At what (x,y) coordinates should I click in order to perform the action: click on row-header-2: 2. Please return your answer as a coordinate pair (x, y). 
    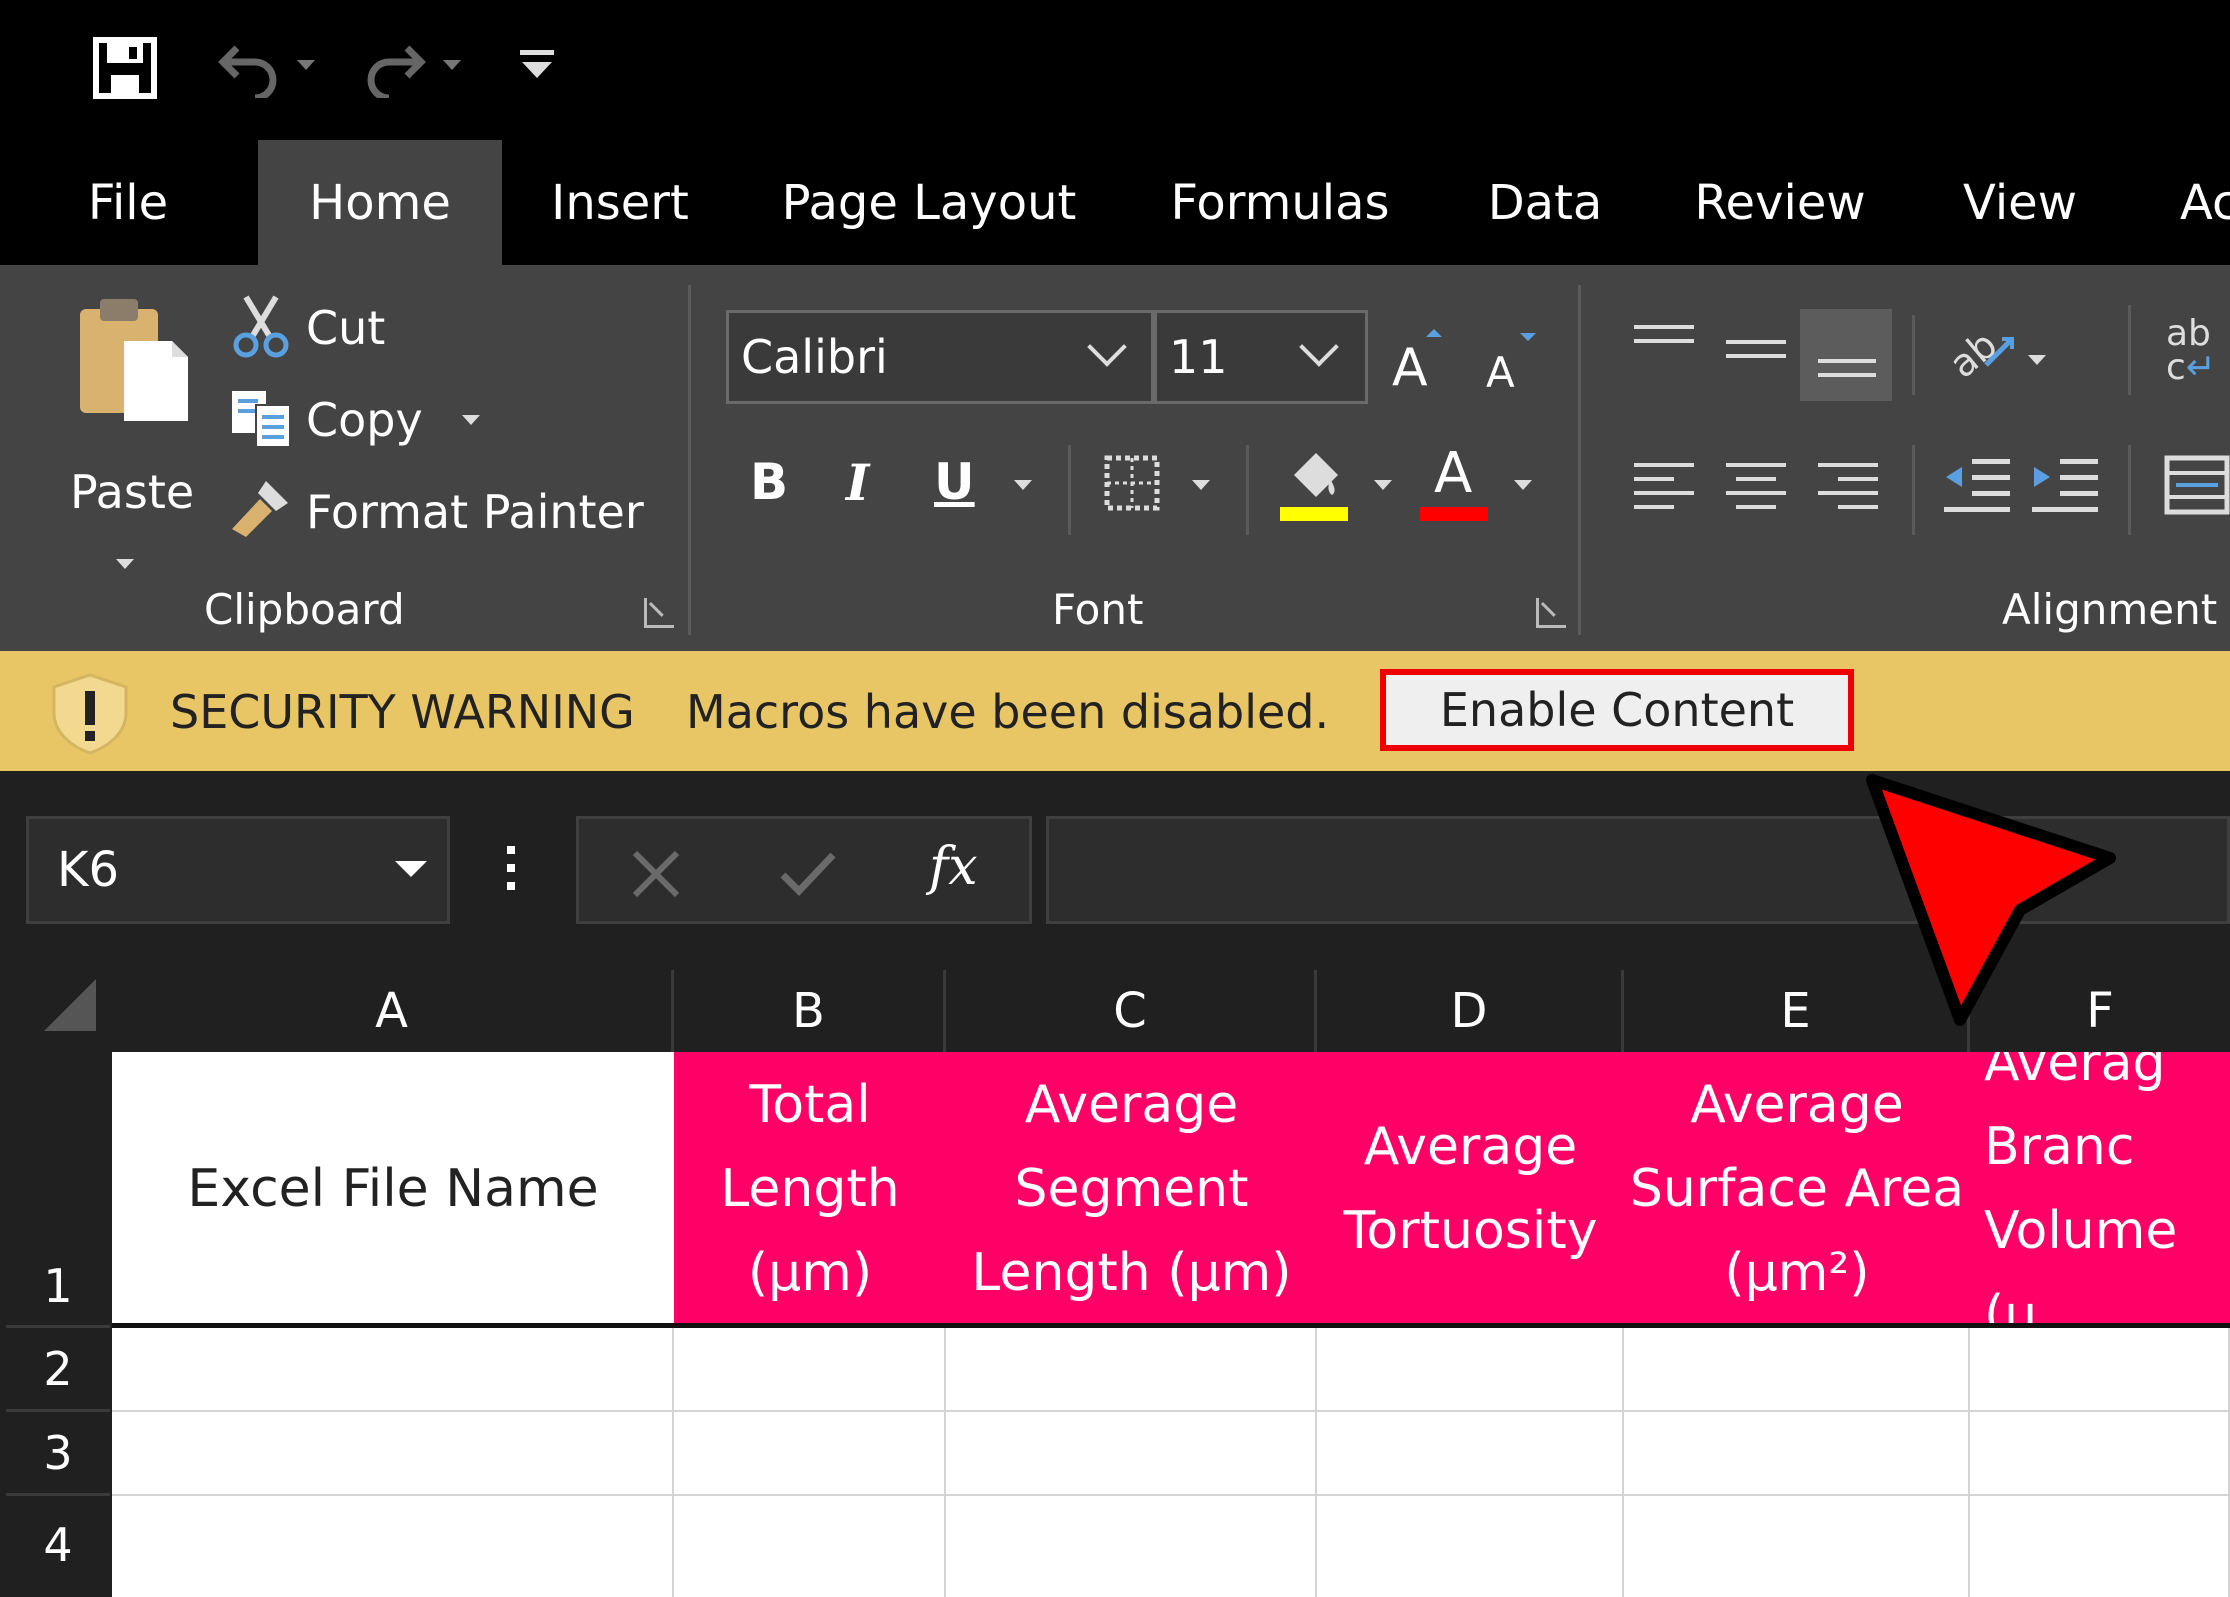
    Looking at the image, I should click on (58, 1370).